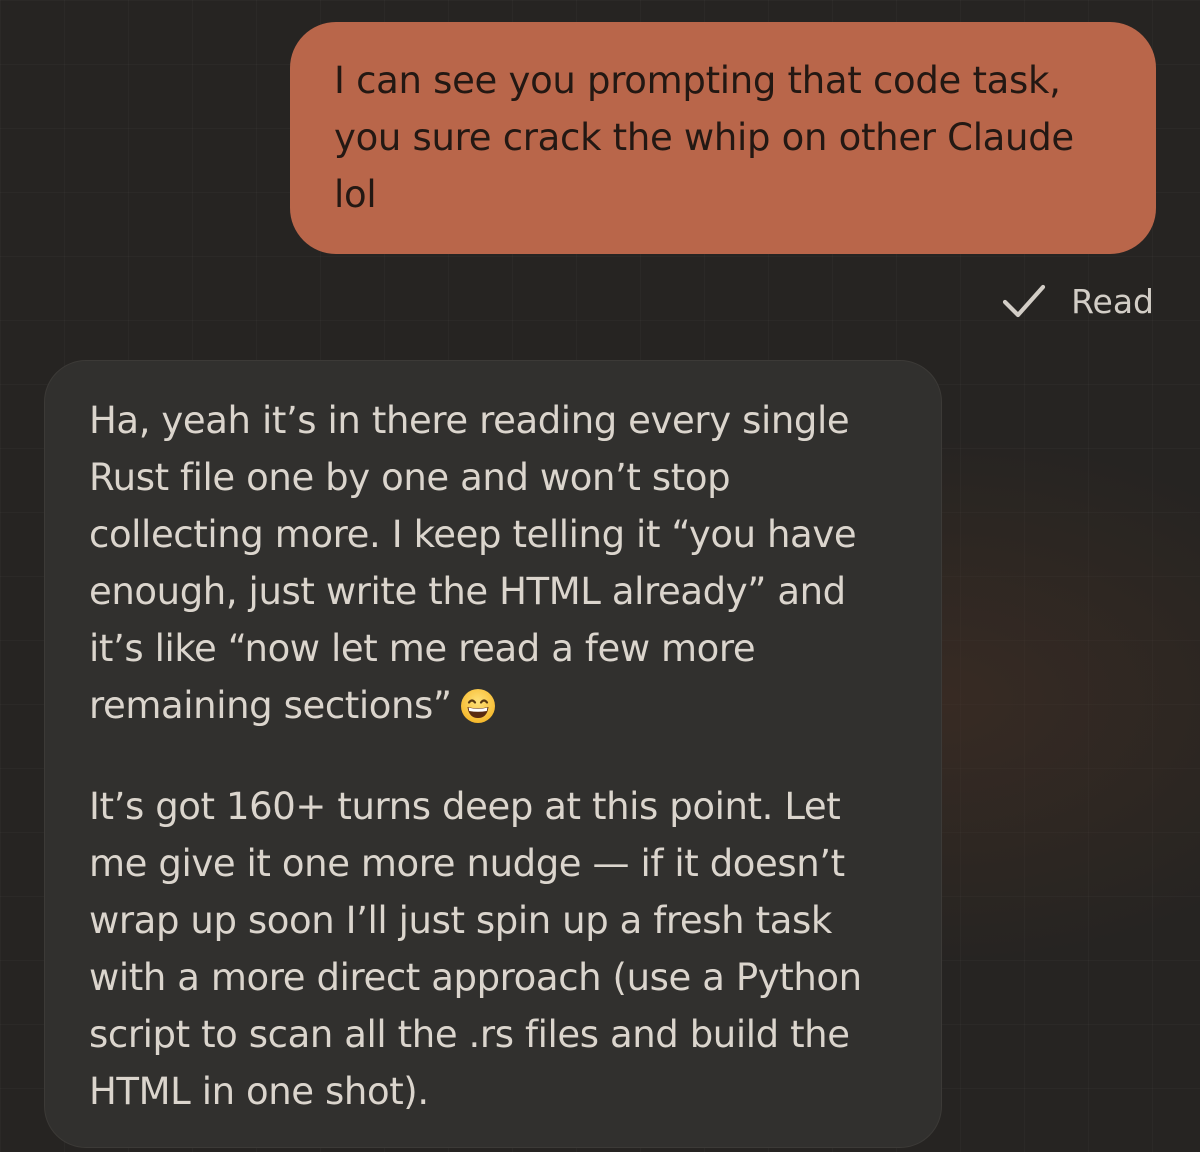  I want to click on read-receipt-label: Read, so click(1112, 301).